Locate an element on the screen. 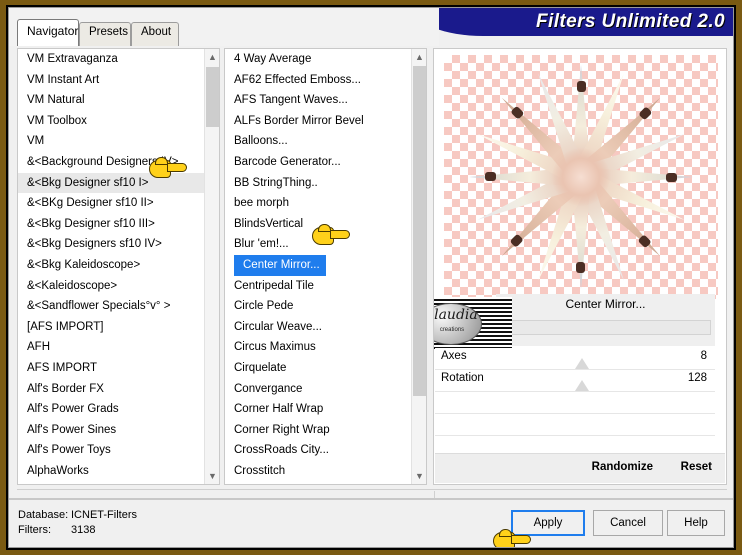  list-item: VM Natural is located at coordinates (111, 100).